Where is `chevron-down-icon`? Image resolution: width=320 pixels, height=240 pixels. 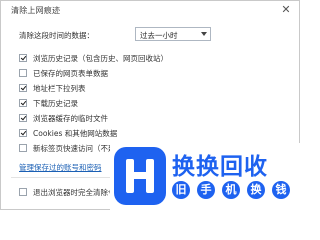 chevron-down-icon is located at coordinates (204, 34).